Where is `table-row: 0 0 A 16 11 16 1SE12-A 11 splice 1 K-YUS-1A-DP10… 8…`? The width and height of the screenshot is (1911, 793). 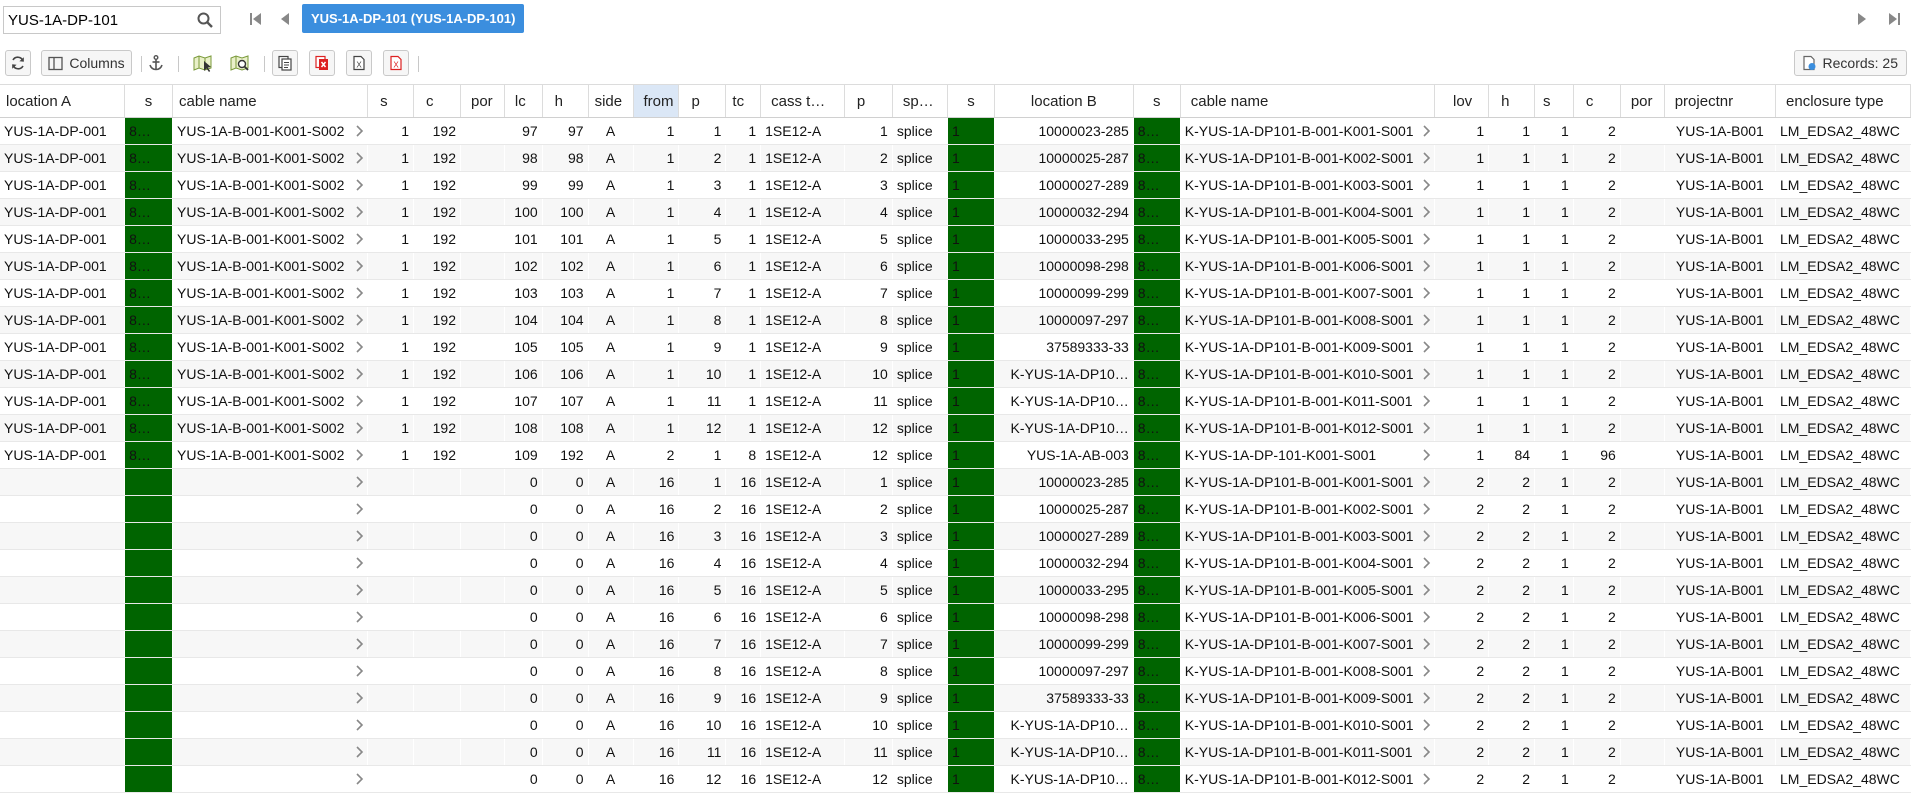
table-row: 0 0 A 16 11 16 1SE12-A 11 splice 1 K-YUS-1A-DP10… 8… is located at coordinates (955, 752).